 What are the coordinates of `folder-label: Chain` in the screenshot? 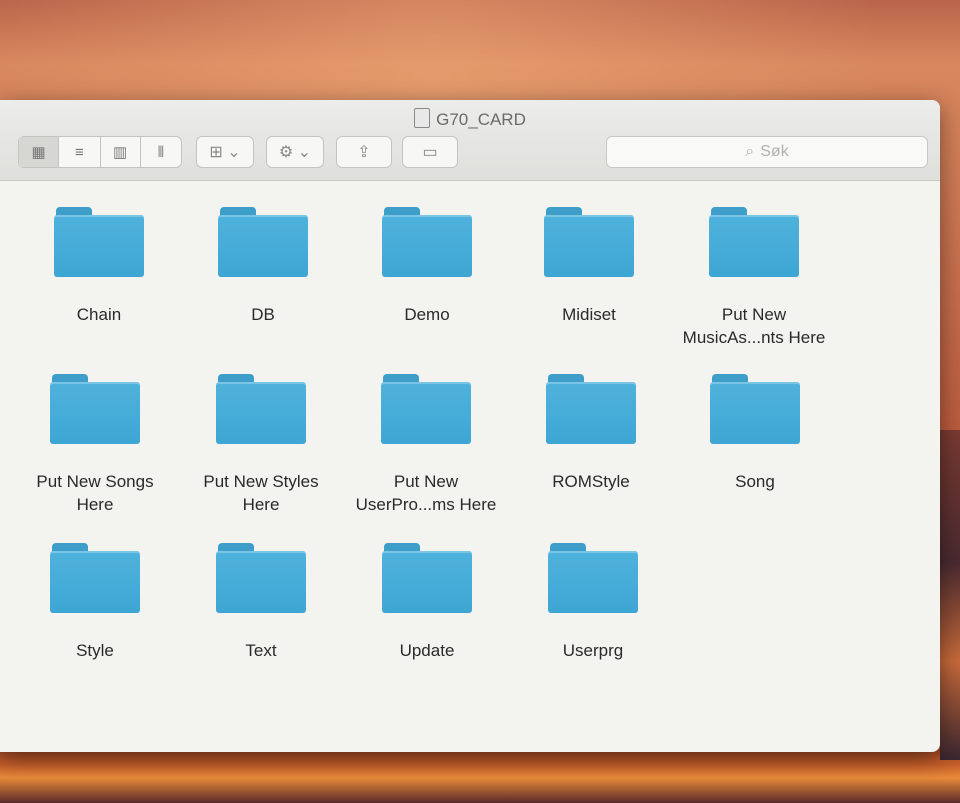 It's located at (99, 314).